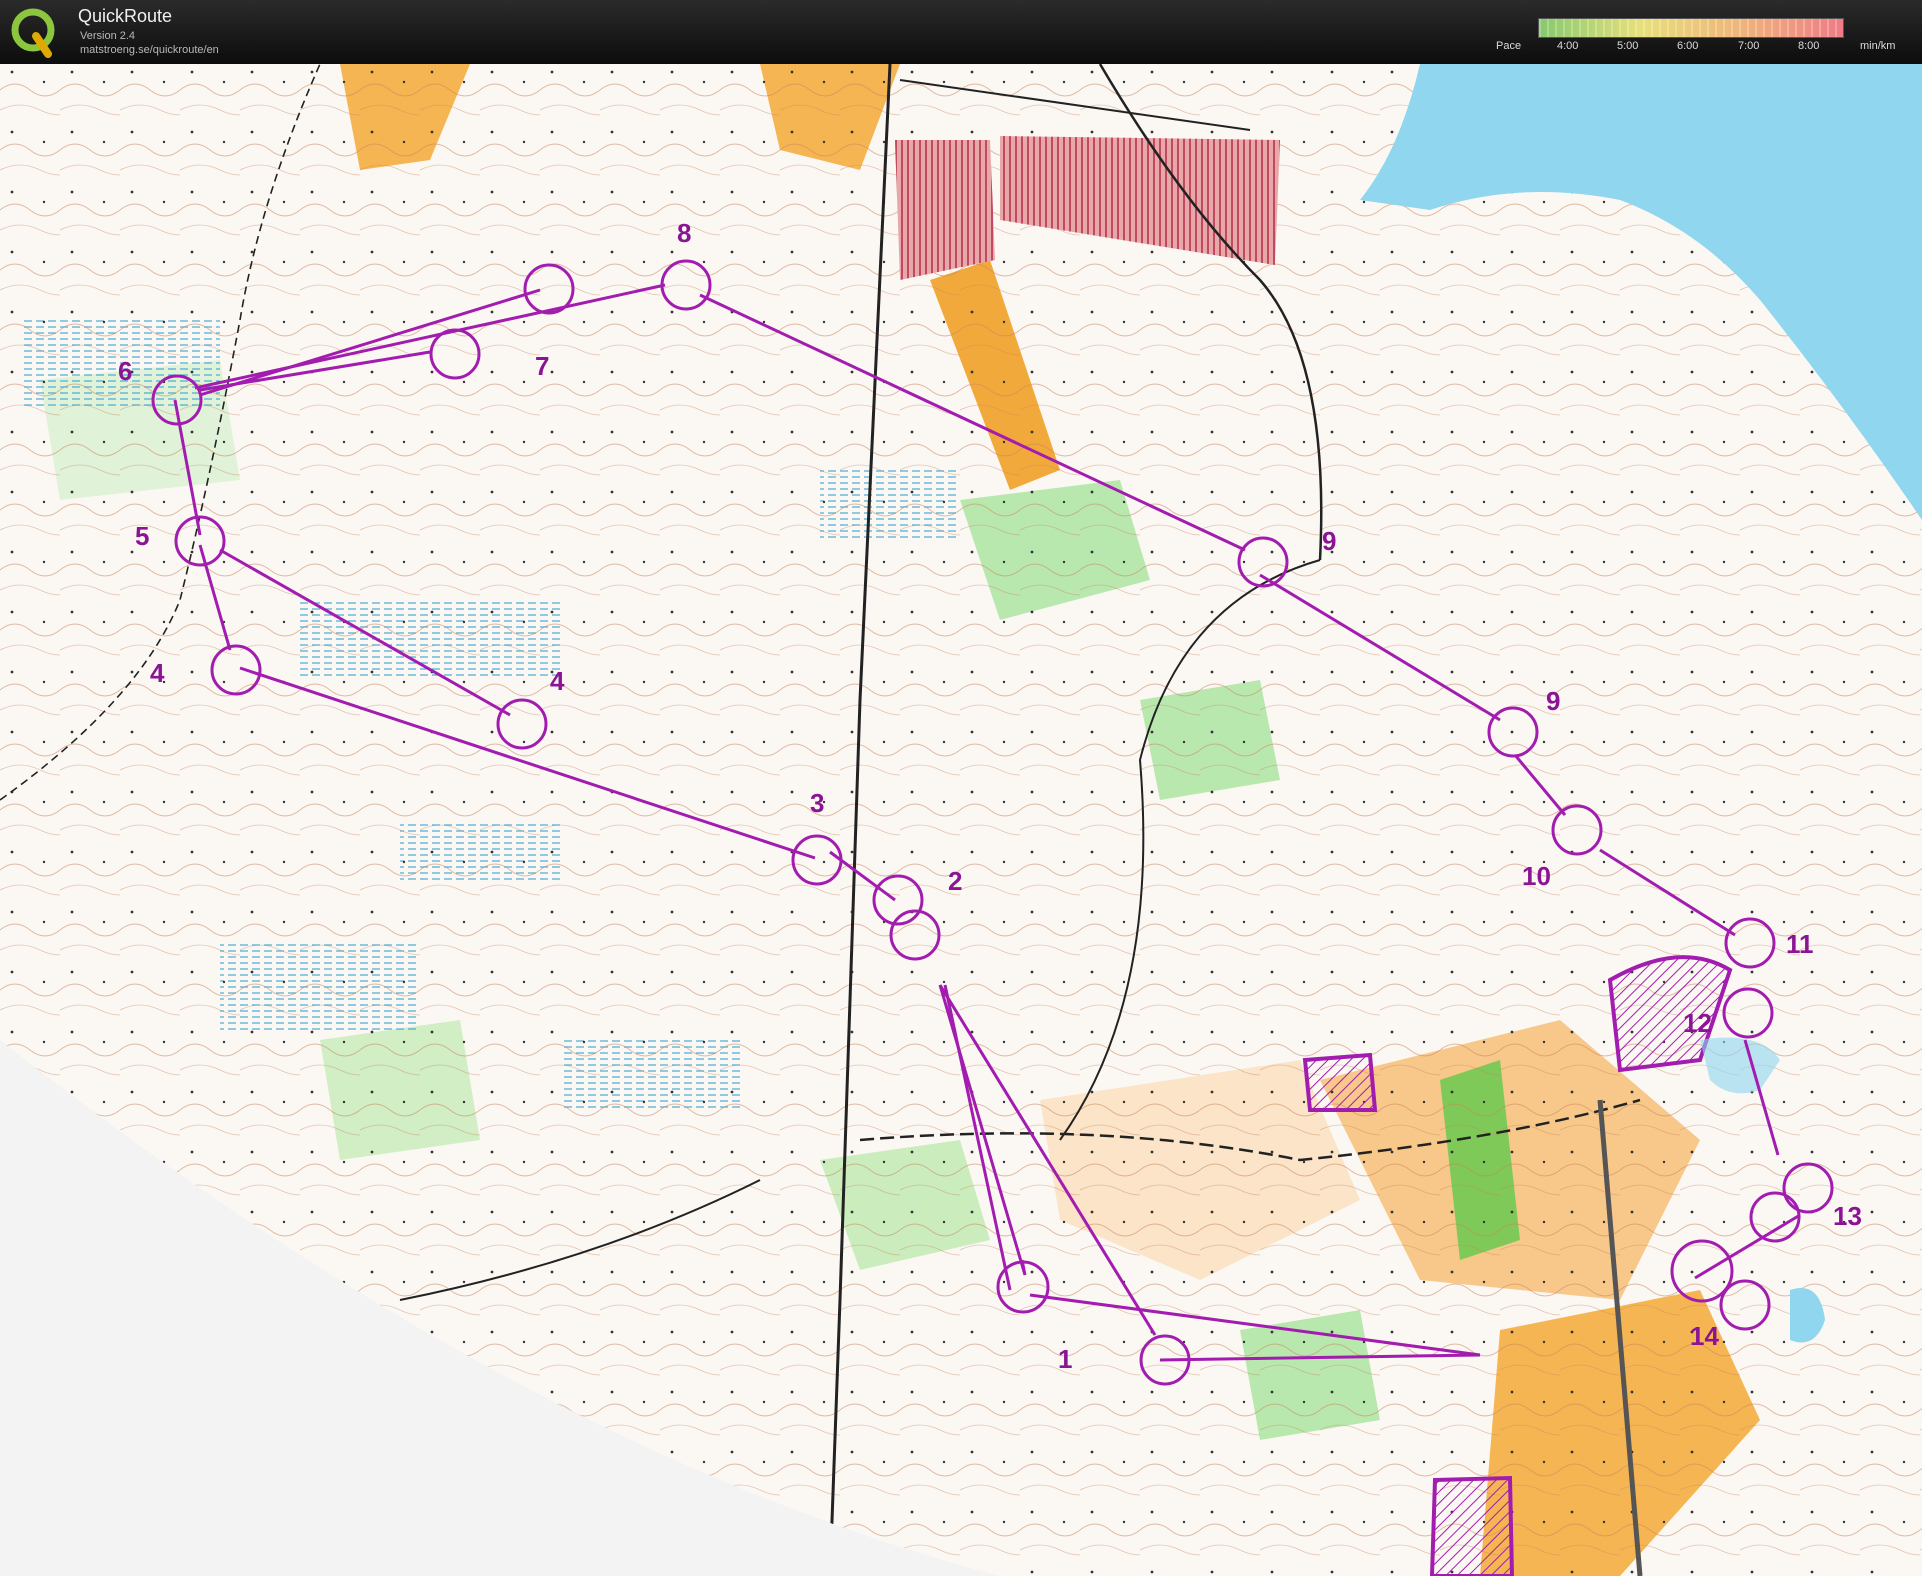  I want to click on control-number: 14, so click(1704, 1336).